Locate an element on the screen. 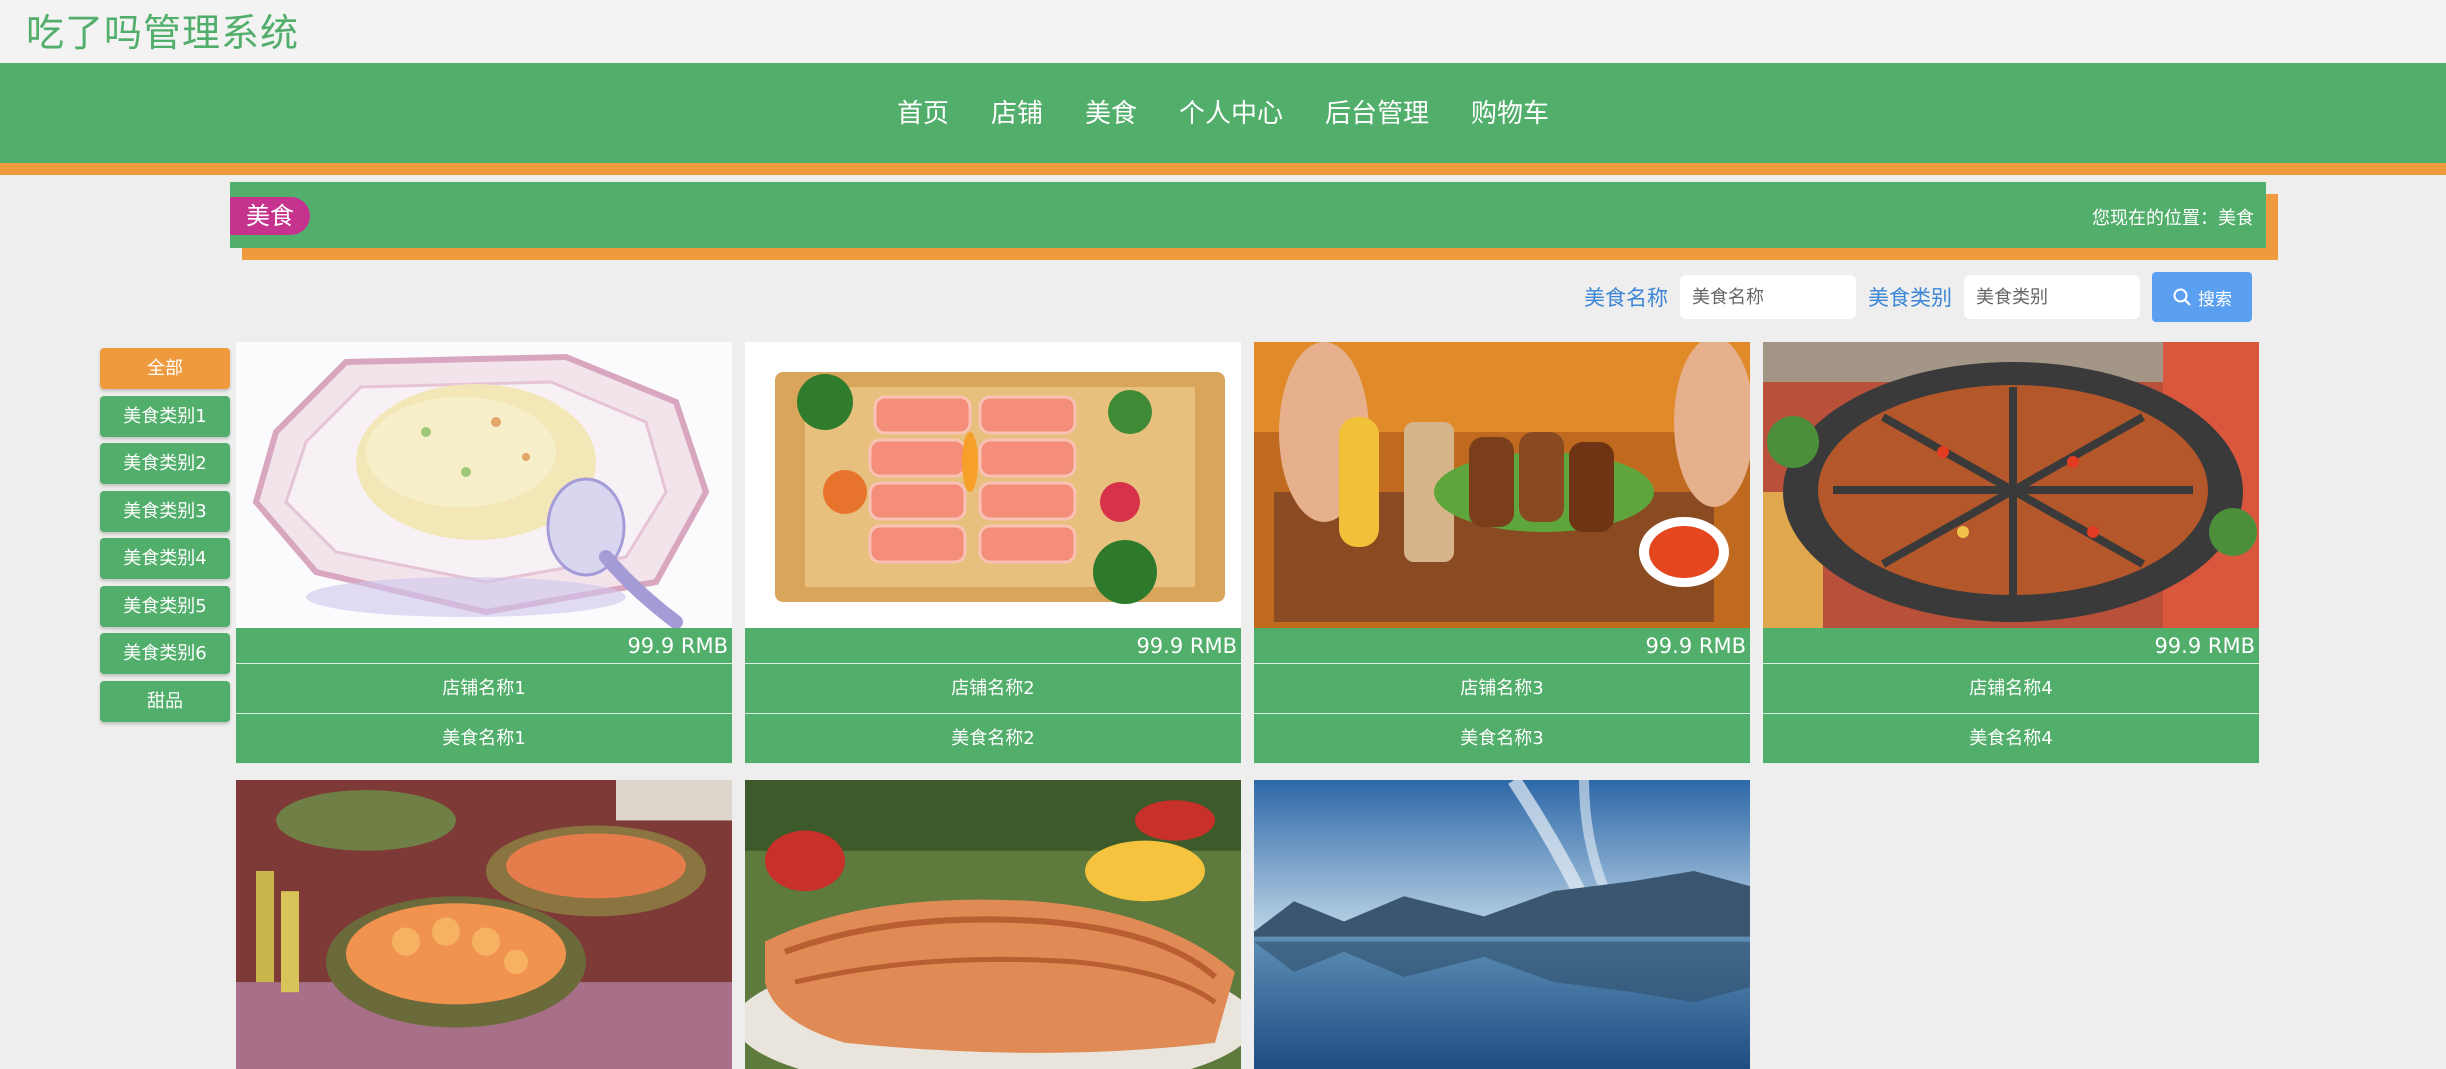 The image size is (2446, 1069). search-button-label: 搜索 is located at coordinates (2215, 299).